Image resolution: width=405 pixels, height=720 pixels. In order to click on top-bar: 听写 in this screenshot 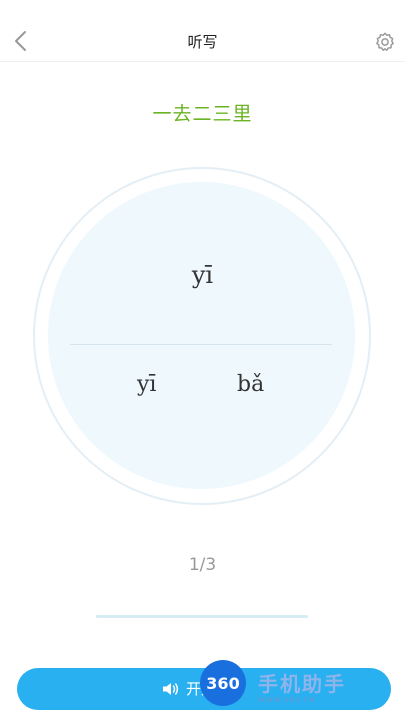, I will do `click(202, 31)`.